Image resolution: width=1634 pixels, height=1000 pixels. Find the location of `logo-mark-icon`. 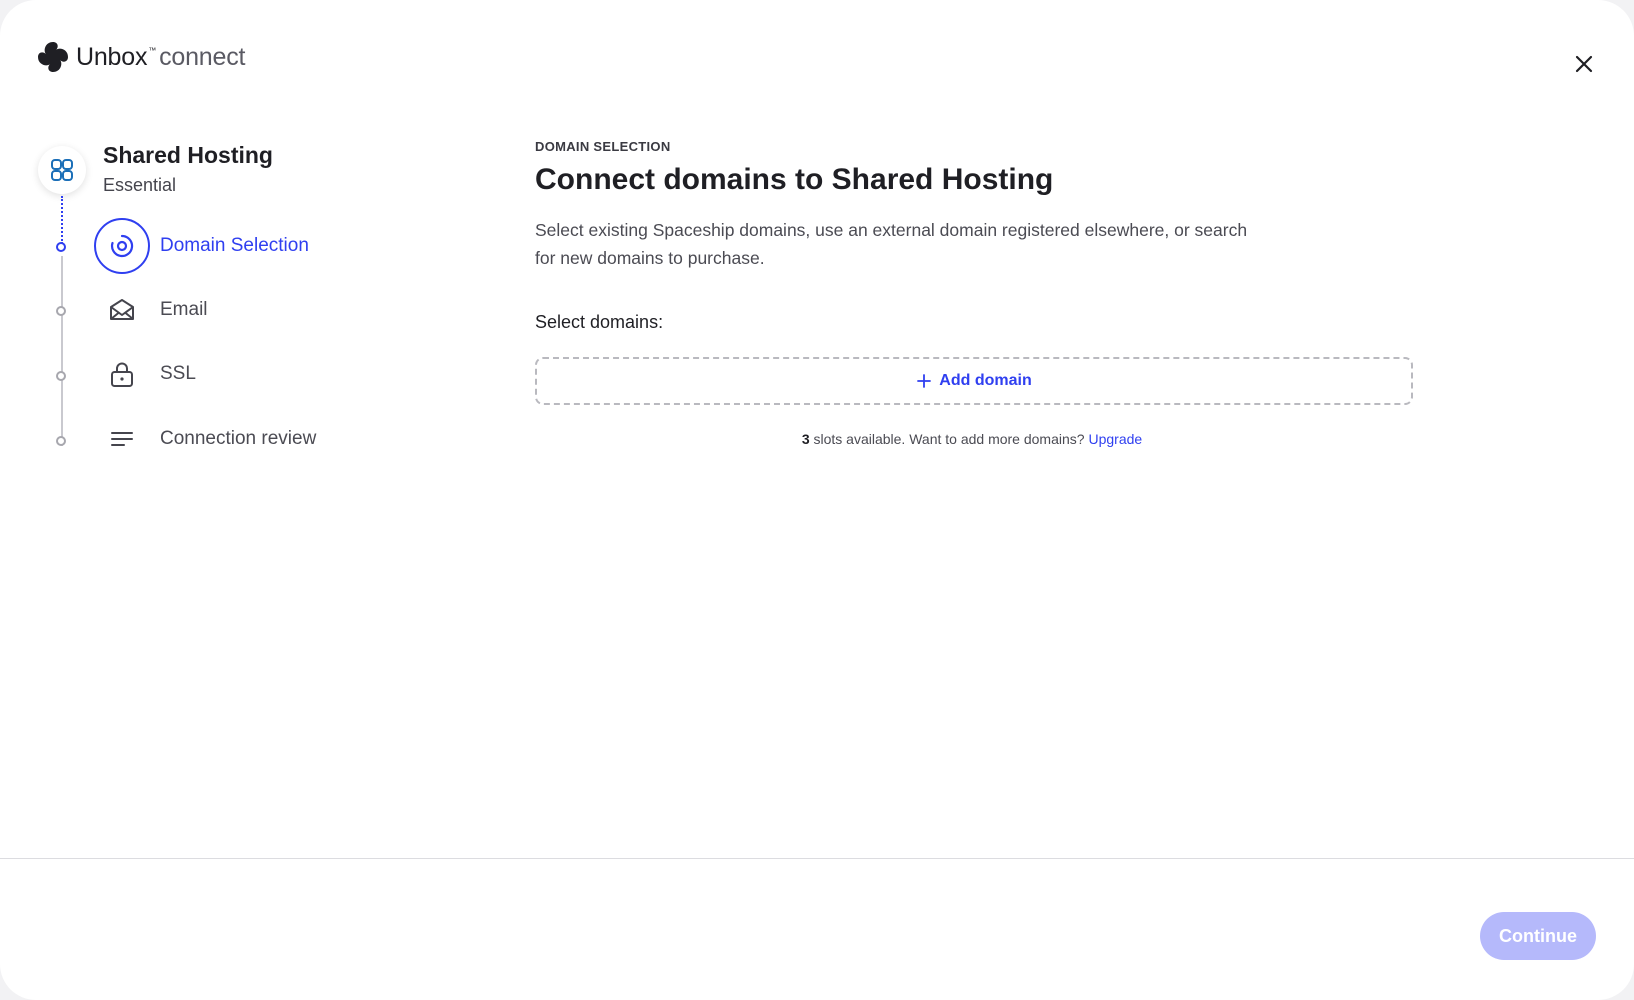

logo-mark-icon is located at coordinates (53, 57).